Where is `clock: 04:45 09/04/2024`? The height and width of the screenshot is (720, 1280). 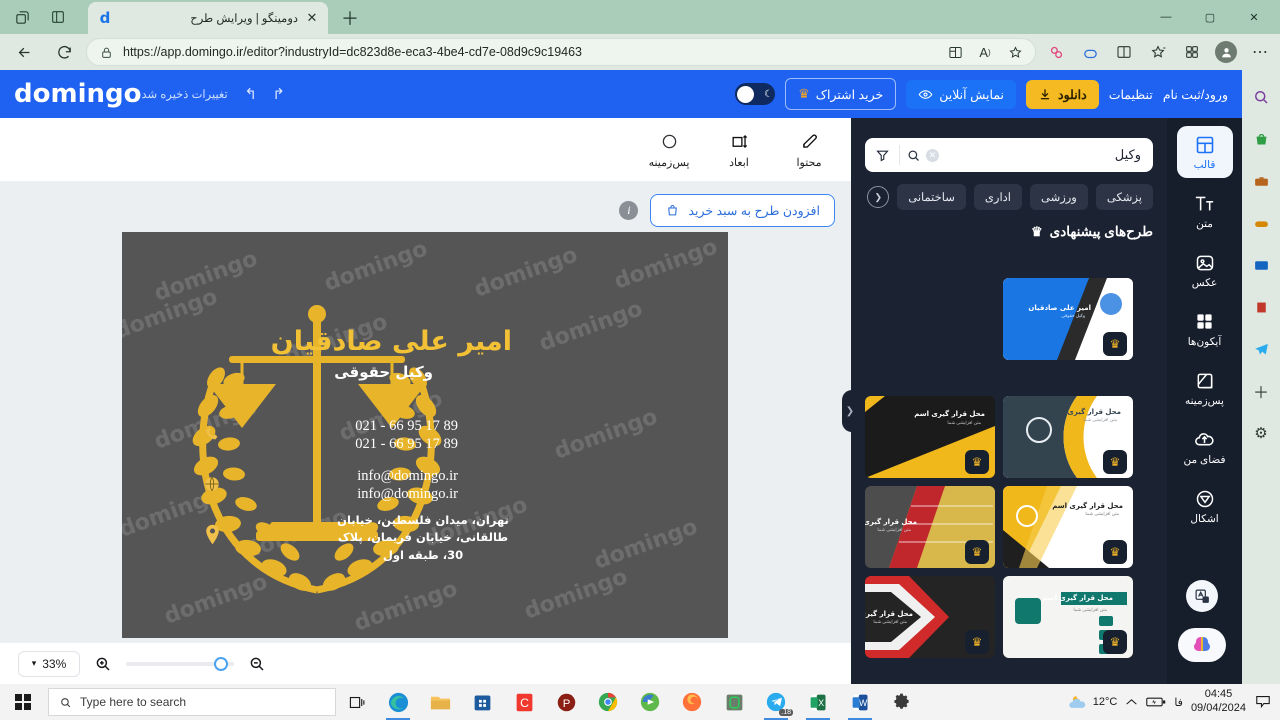
clock: 04:45 09/04/2024 is located at coordinates (1218, 702).